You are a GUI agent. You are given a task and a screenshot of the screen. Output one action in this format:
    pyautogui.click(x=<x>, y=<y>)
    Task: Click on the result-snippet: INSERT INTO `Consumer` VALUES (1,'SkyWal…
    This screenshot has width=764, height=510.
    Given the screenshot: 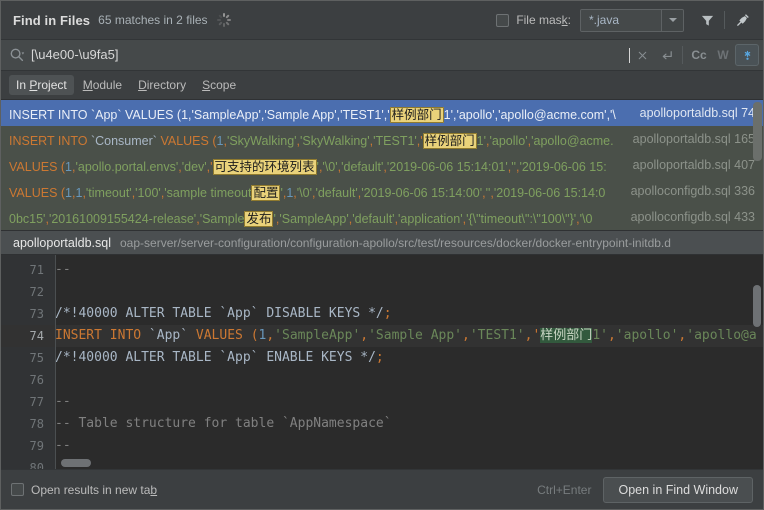 What is the action you would take?
    pyautogui.click(x=311, y=140)
    